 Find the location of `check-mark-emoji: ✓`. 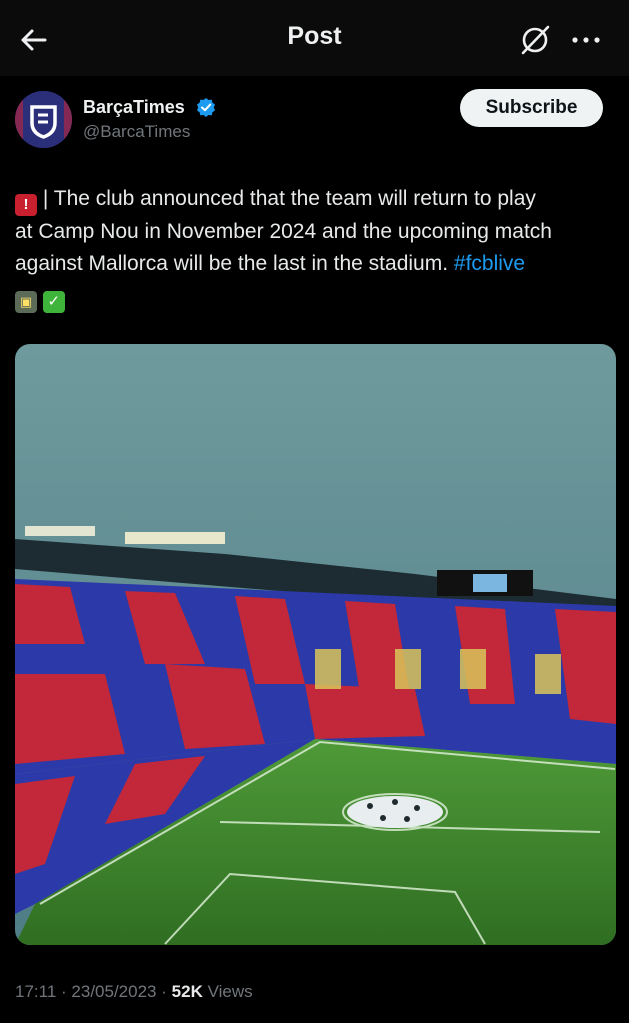

check-mark-emoji: ✓ is located at coordinates (53, 302).